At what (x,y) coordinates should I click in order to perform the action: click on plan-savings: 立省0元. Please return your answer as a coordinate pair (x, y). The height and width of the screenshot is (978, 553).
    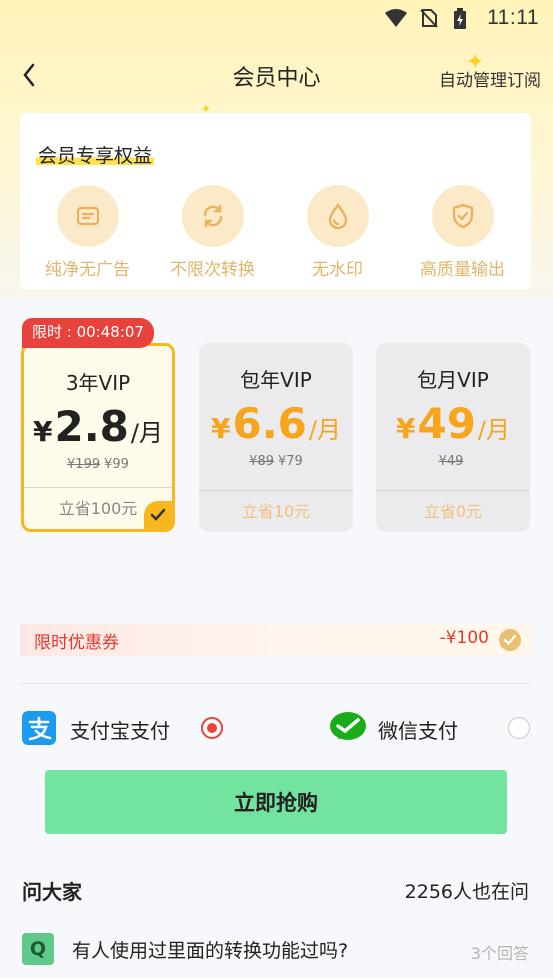
    Looking at the image, I should click on (453, 511).